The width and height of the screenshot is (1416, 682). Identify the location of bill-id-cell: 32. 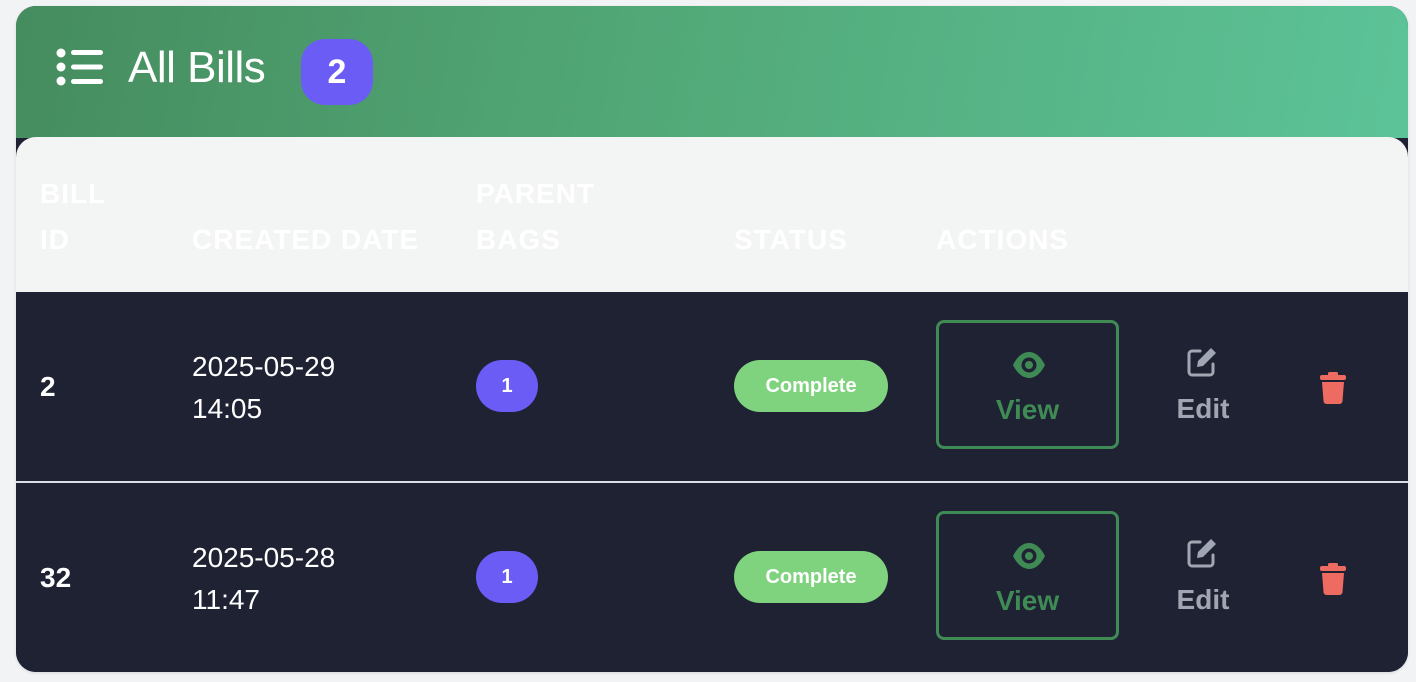
(56, 577).